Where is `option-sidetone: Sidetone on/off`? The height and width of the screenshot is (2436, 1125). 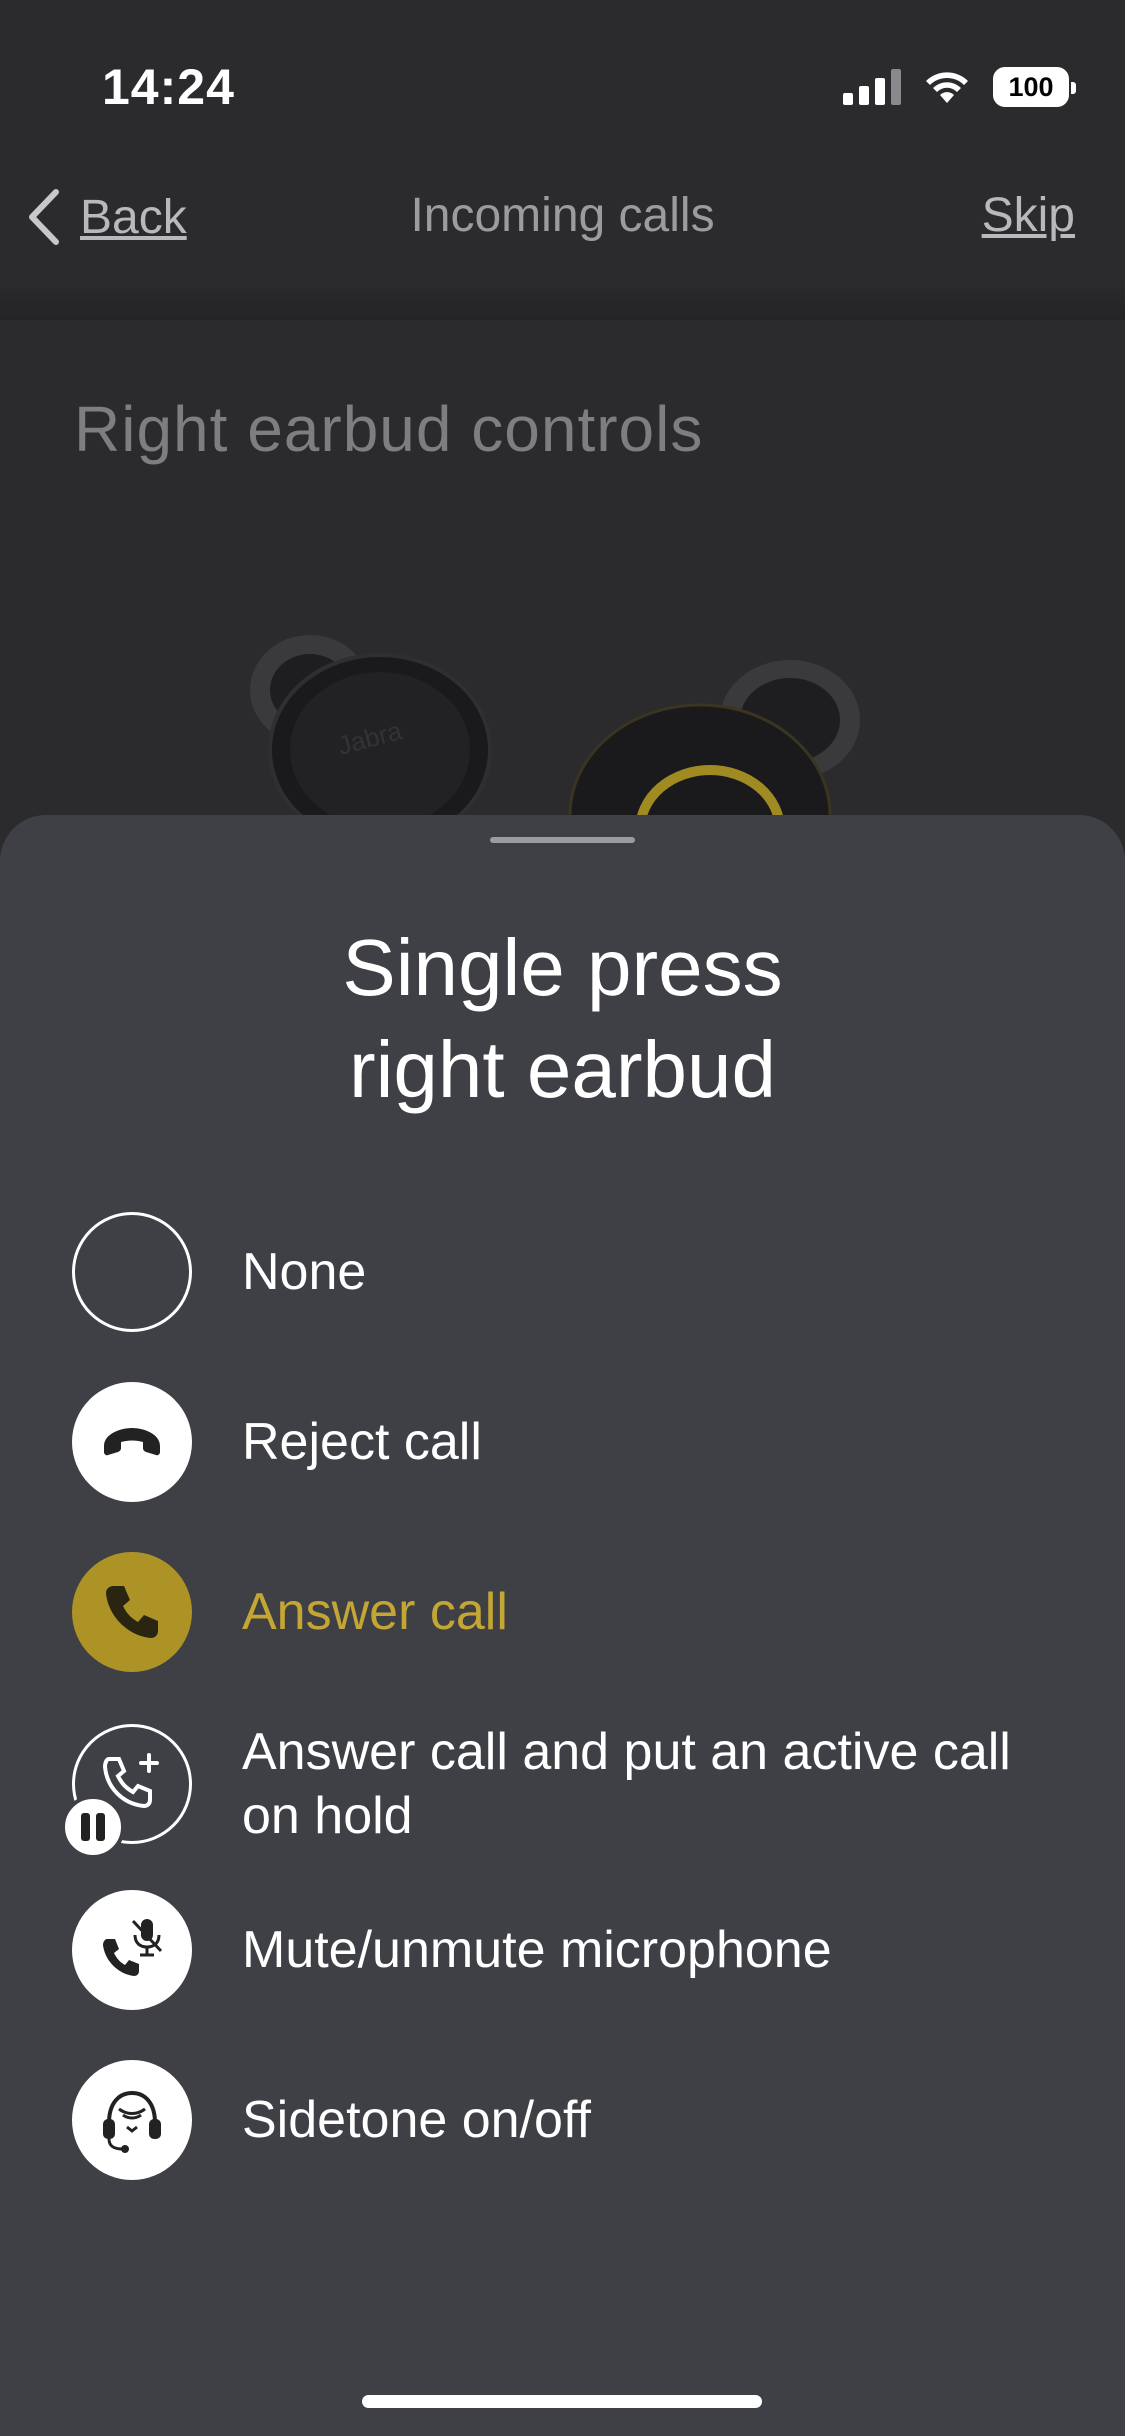
option-sidetone: Sidetone on/off is located at coordinates (572, 2120).